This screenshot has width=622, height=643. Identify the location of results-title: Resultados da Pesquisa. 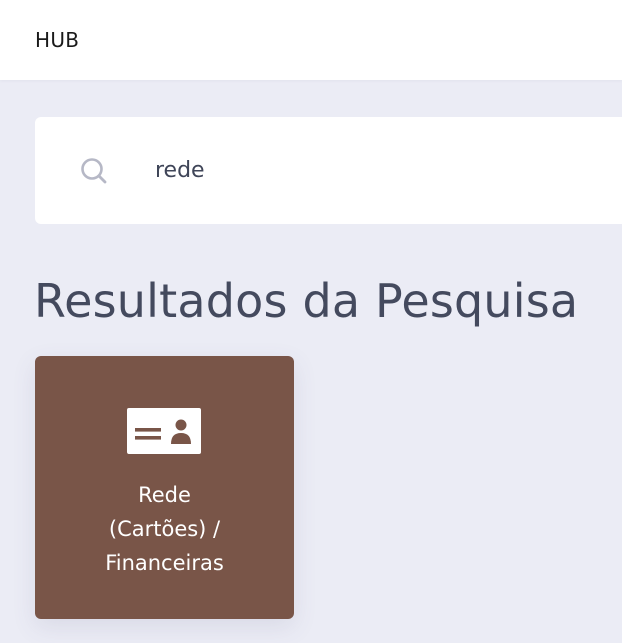
(306, 301).